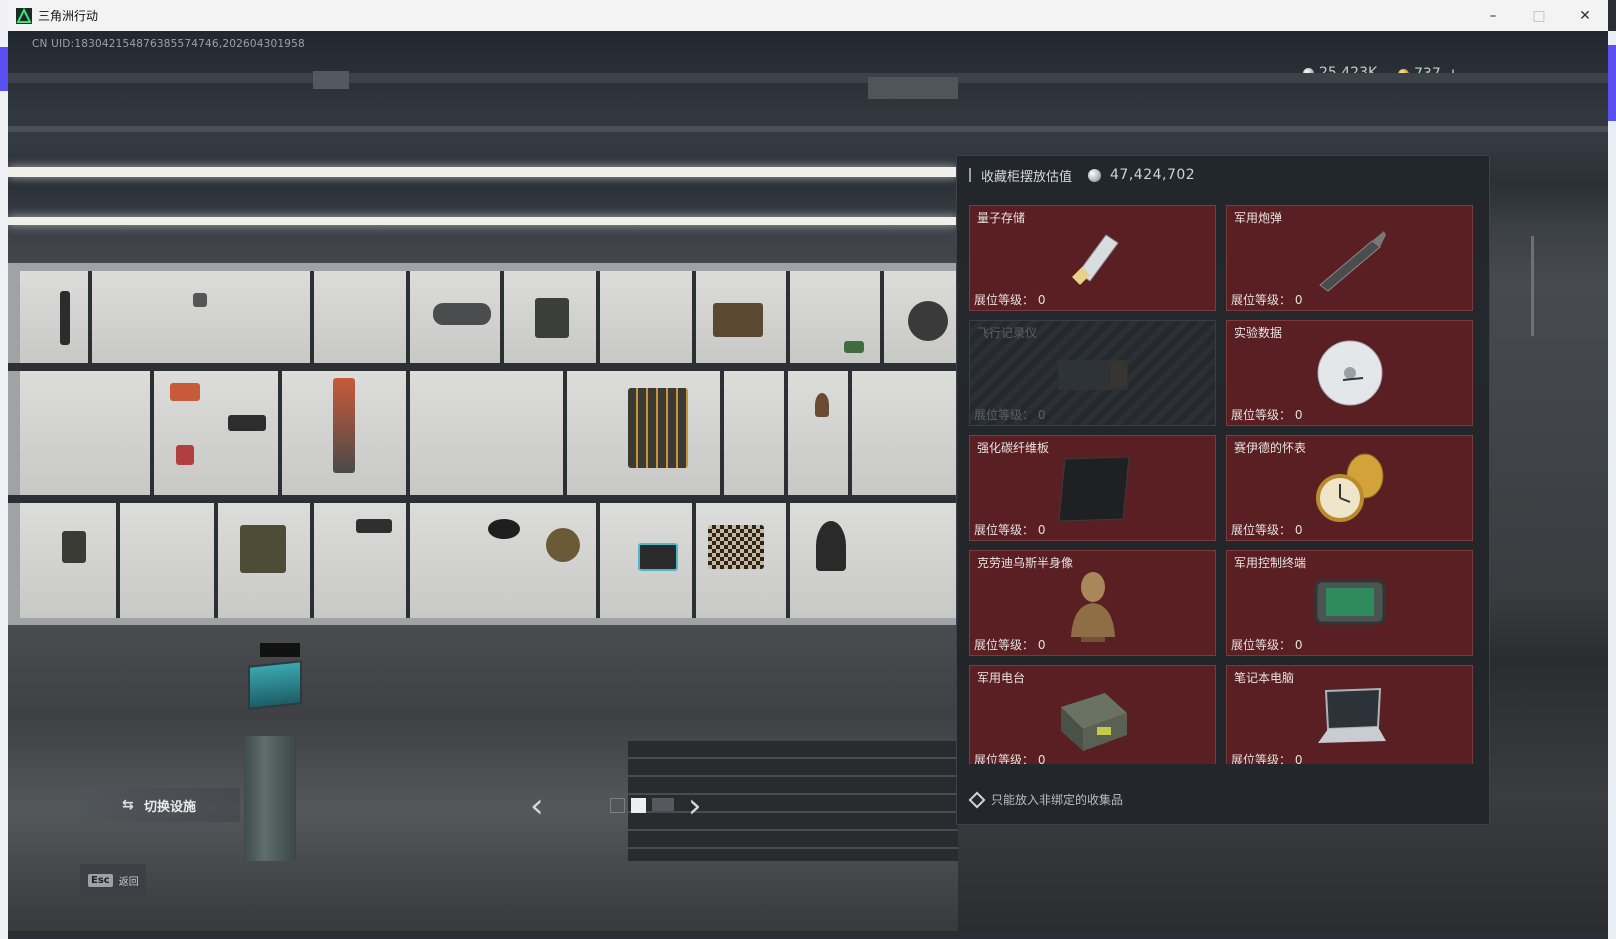  I want to click on terminal-sign, so click(280, 650).